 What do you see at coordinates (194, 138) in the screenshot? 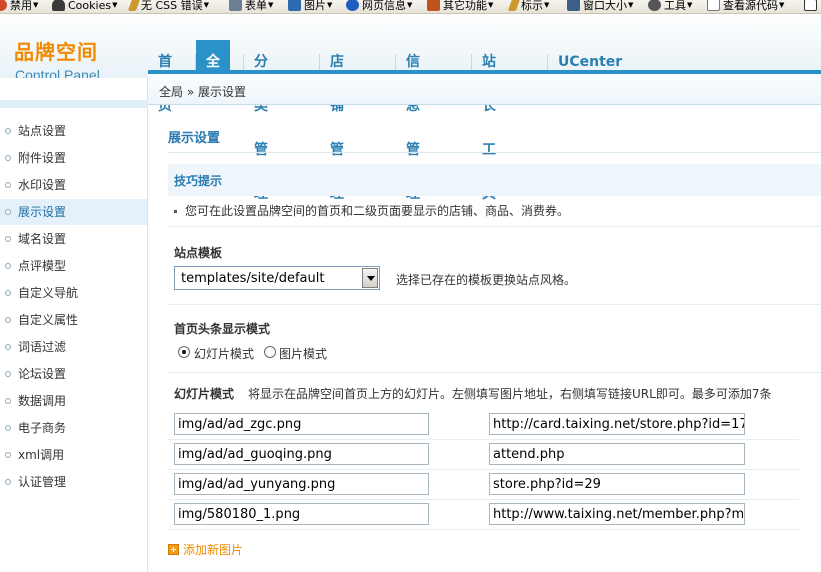
I see `page-title: 展示设置` at bounding box center [194, 138].